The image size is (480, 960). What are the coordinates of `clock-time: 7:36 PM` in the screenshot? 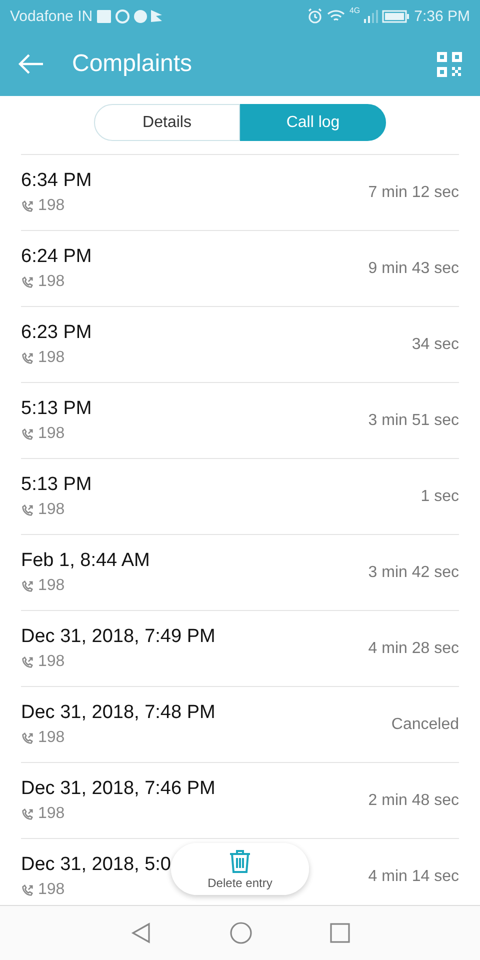 It's located at (442, 16).